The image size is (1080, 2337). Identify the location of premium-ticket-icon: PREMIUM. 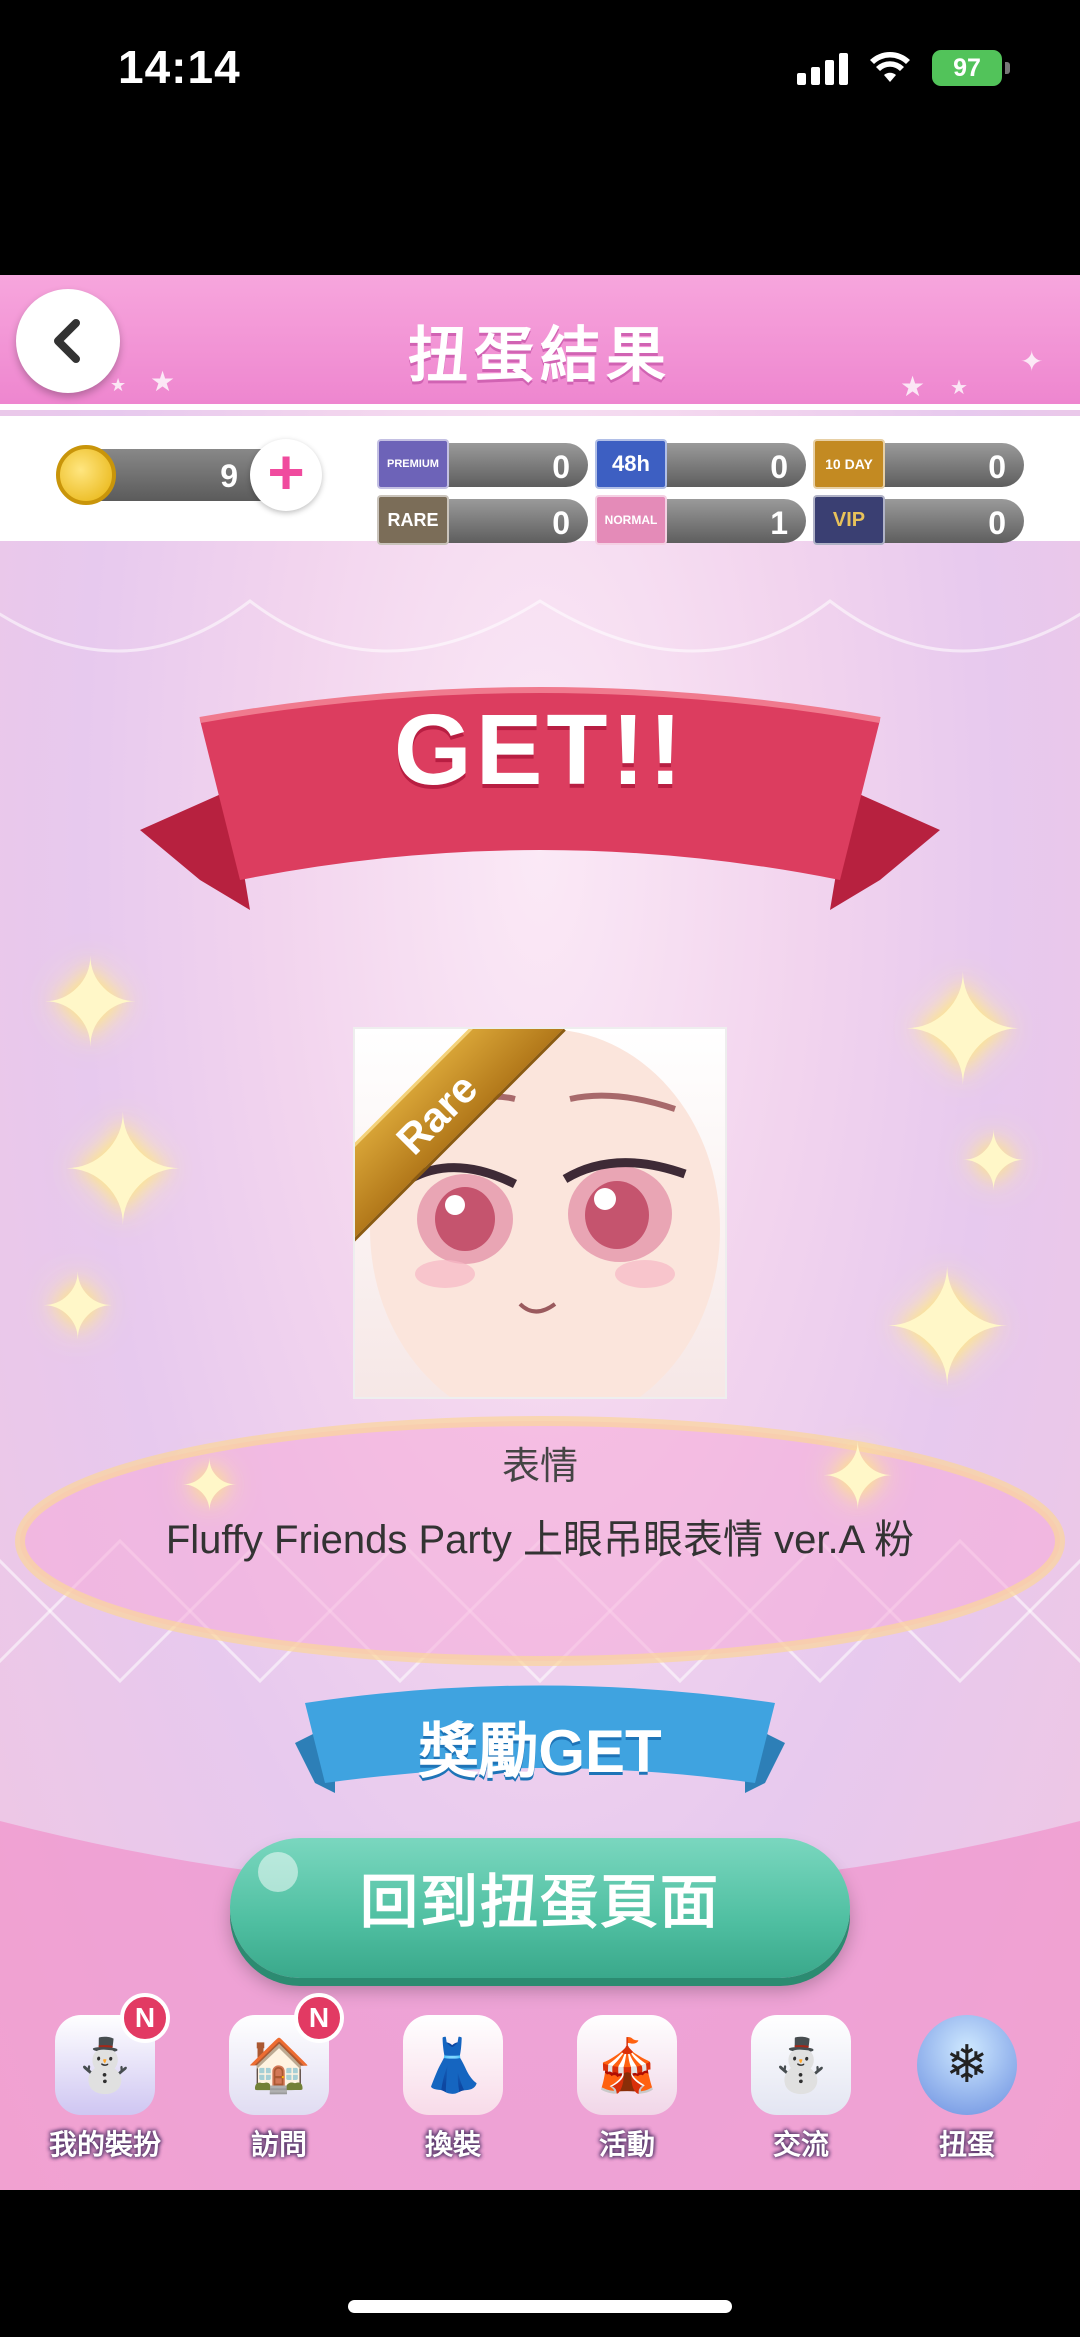
(413, 464).